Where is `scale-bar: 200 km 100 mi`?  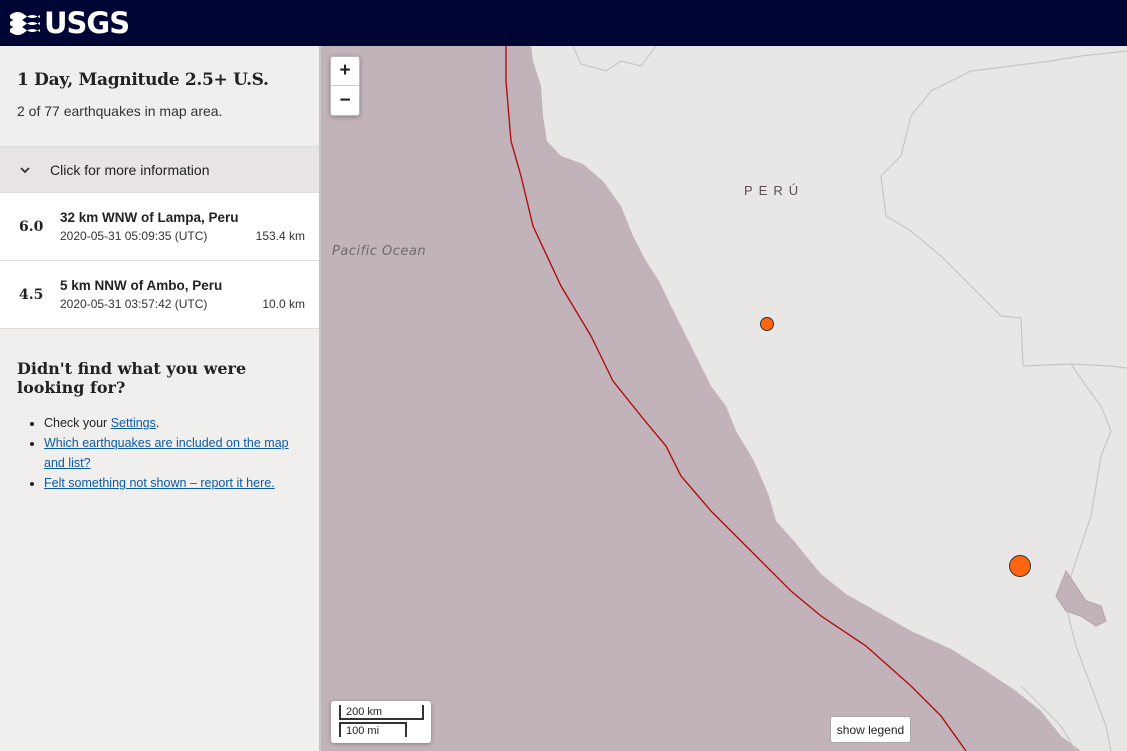 scale-bar: 200 km 100 mi is located at coordinates (381, 722).